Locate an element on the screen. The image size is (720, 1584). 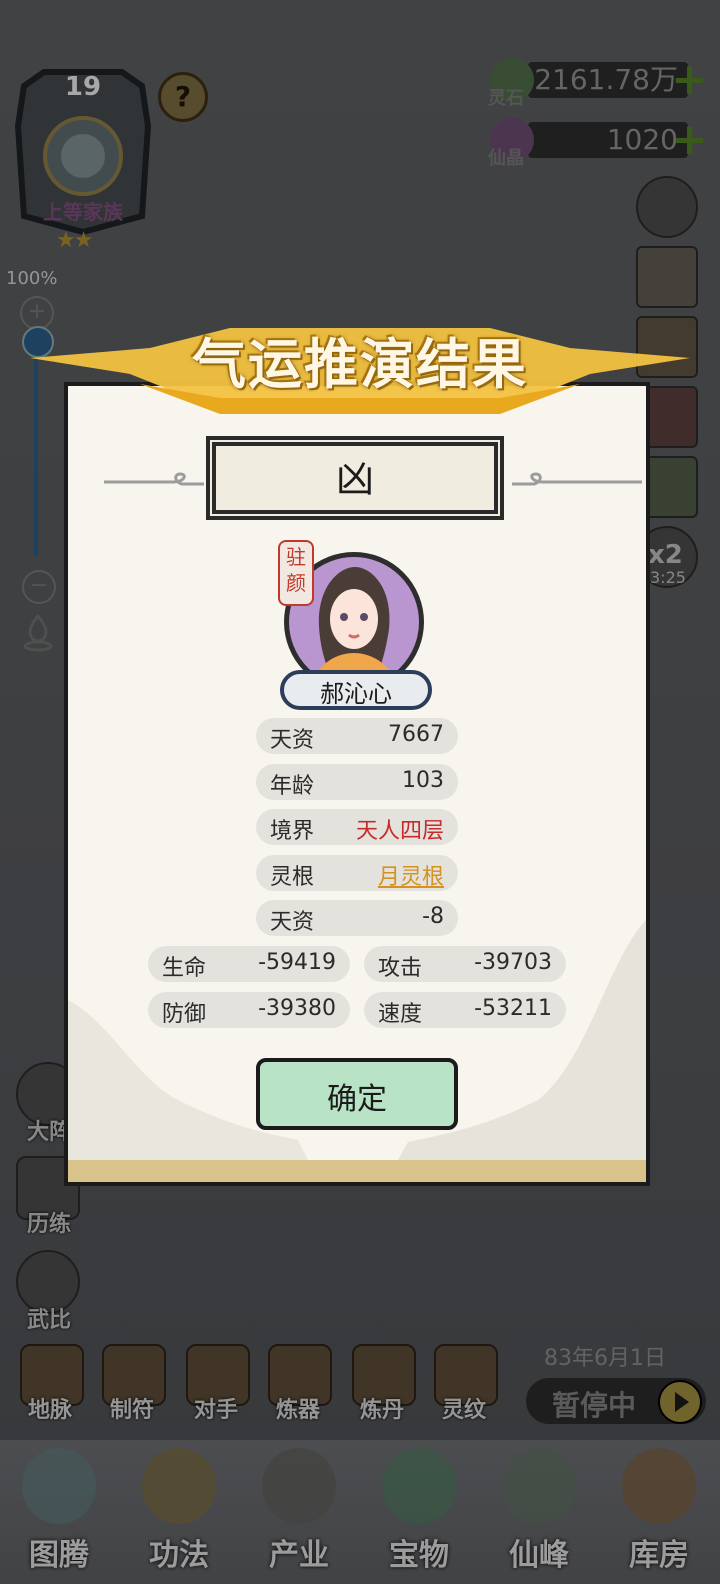
stat-row: 天资 -8 is located at coordinates (357, 918).